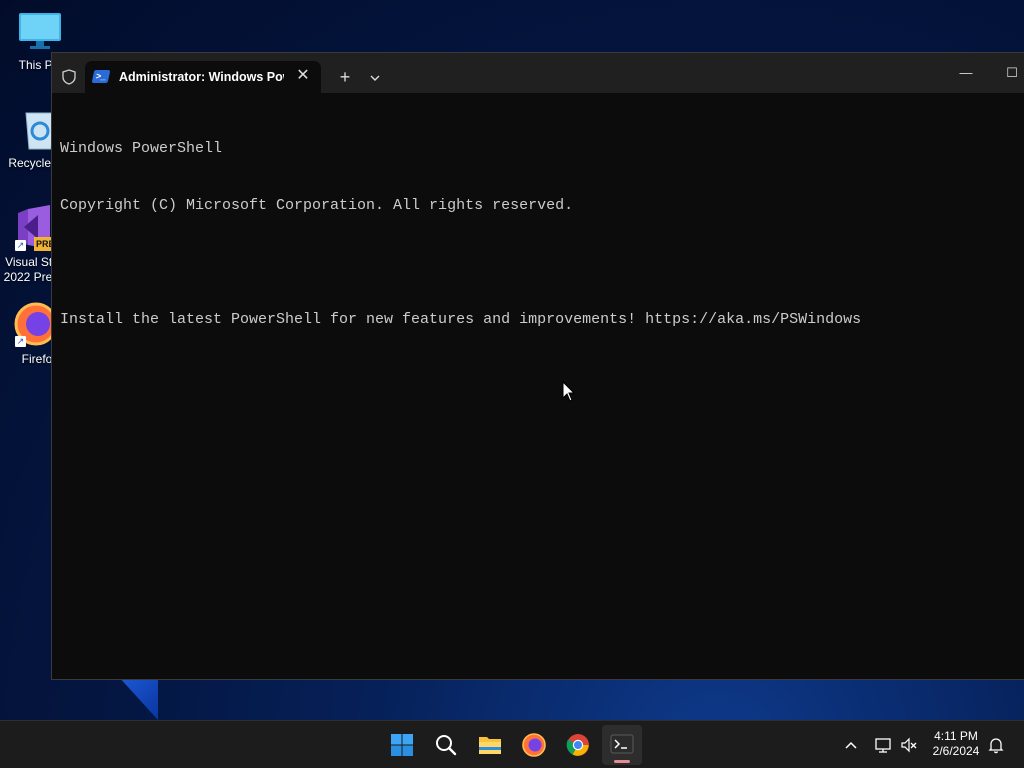 Image resolution: width=1024 pixels, height=768 pixels. I want to click on terminal-taskbar-button, so click(622, 745).